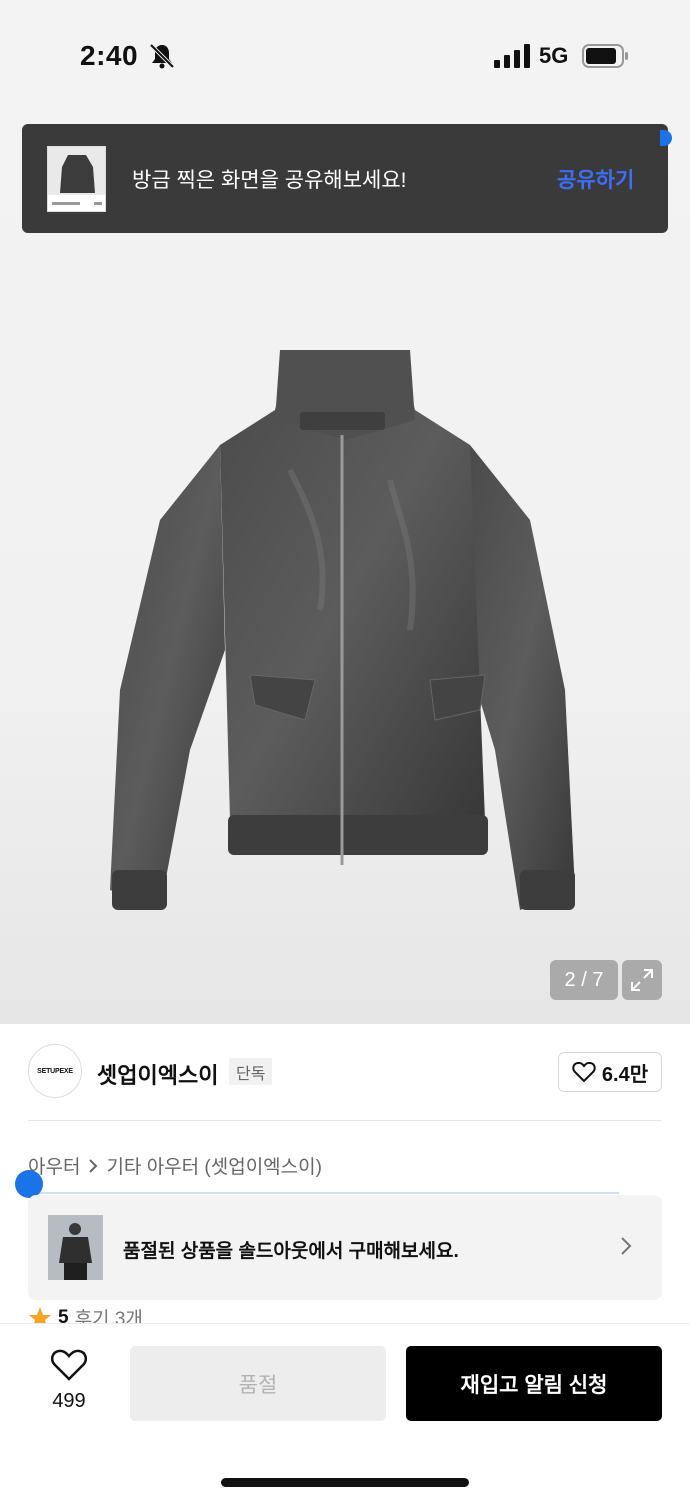 This screenshot has height=1500, width=690. What do you see at coordinates (251, 1071) in the screenshot?
I see `exclusive-badge: 단독` at bounding box center [251, 1071].